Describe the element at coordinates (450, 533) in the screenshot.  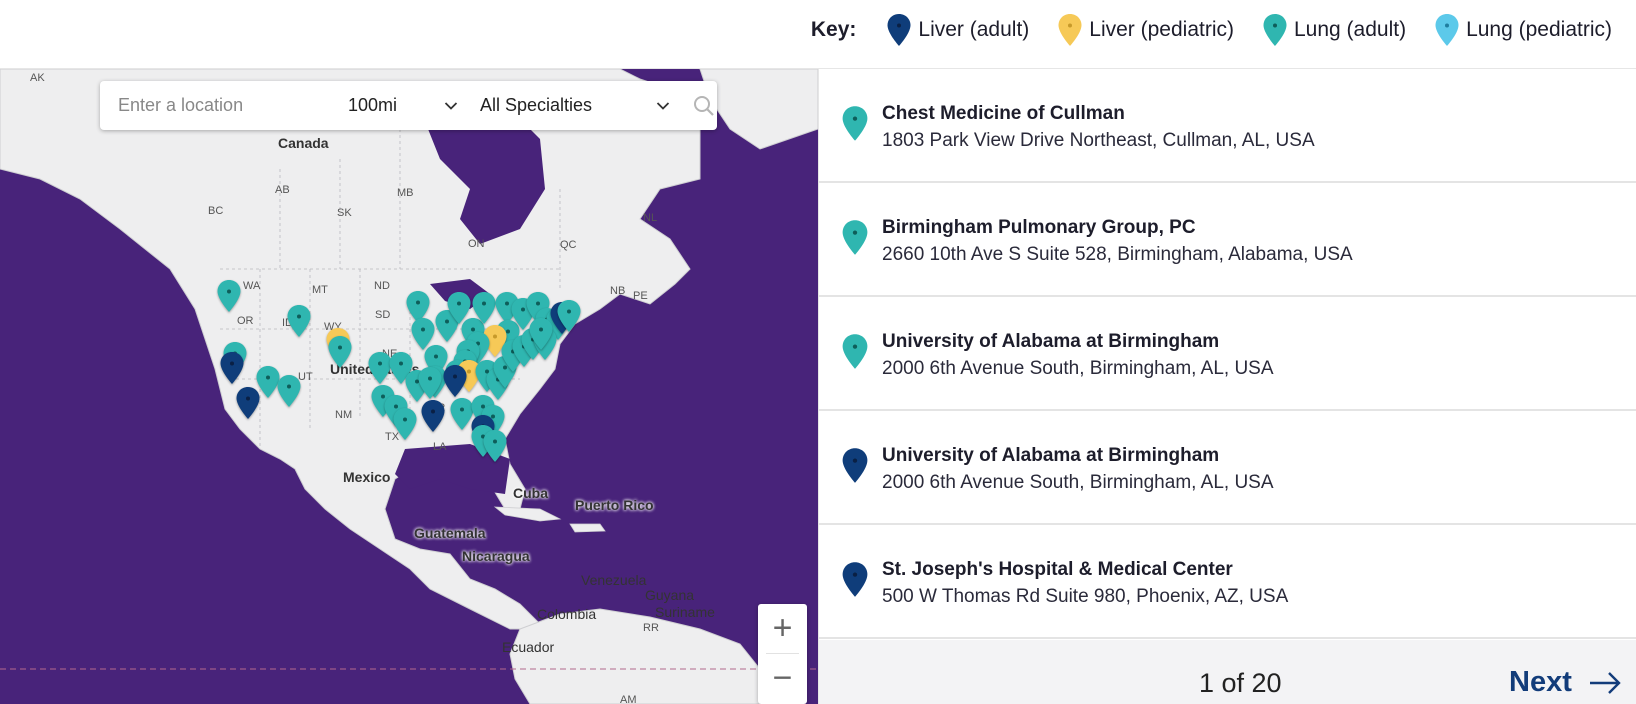
I see `map-label-guatemala: Guatemala` at that location.